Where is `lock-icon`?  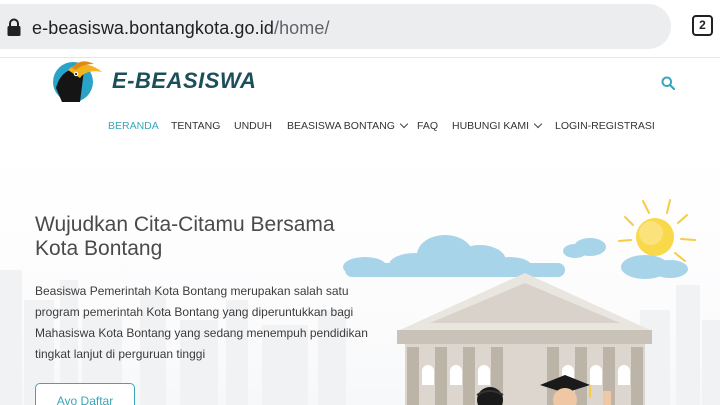 lock-icon is located at coordinates (14, 27).